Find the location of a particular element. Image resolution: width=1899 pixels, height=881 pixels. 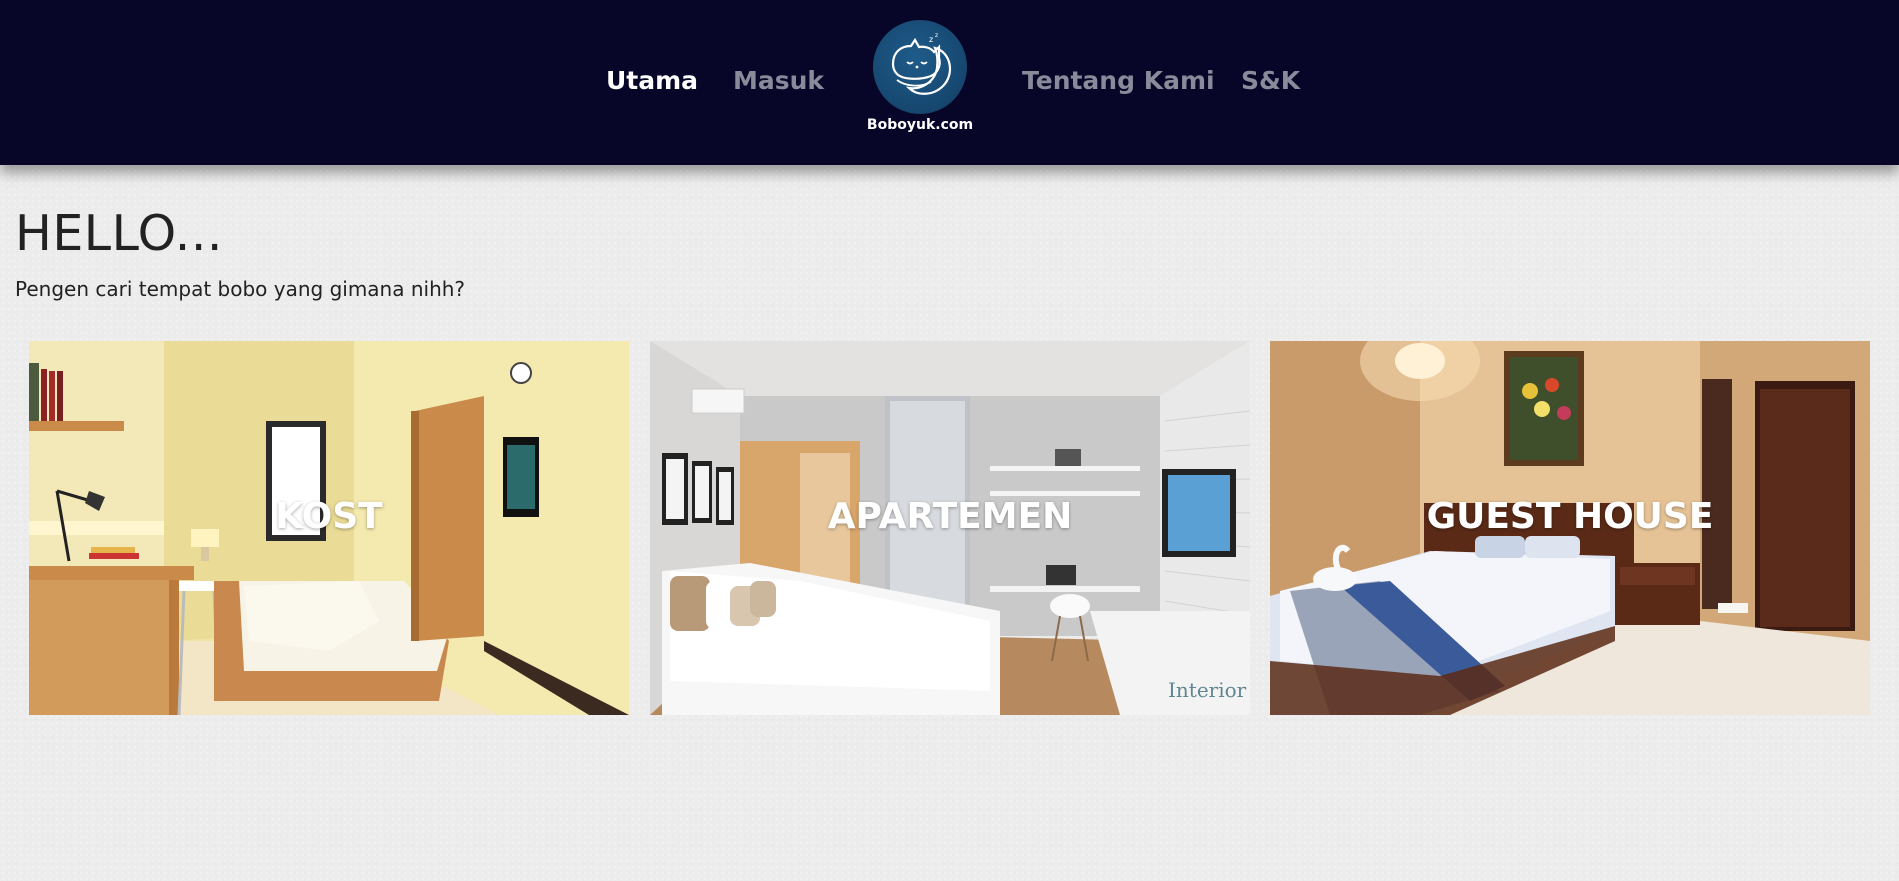

category-card-apartemen: Interior Design APARTEMEN is located at coordinates (950, 528).